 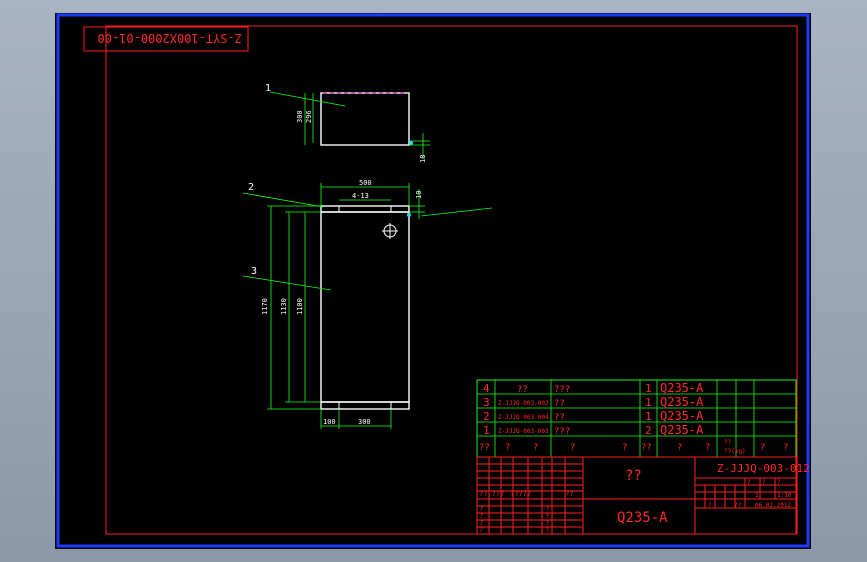 What do you see at coordinates (491, 494) in the screenshot?
I see `title-design-label: ?? ???` at bounding box center [491, 494].